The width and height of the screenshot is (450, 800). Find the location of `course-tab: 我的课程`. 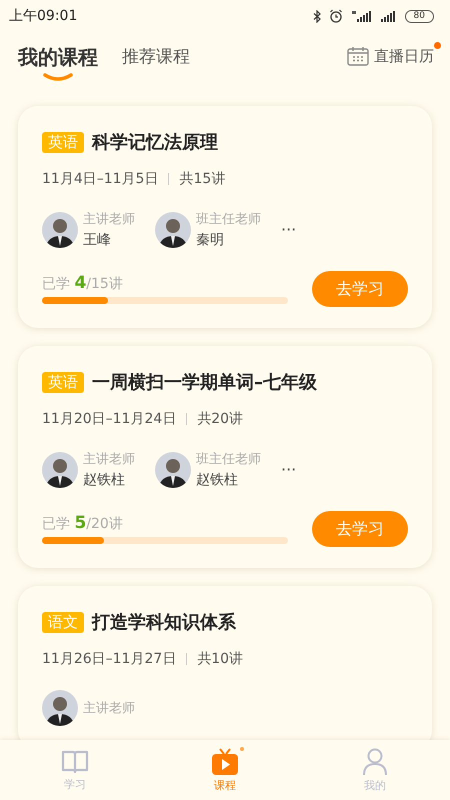

course-tab: 我的课程 is located at coordinates (58, 57).